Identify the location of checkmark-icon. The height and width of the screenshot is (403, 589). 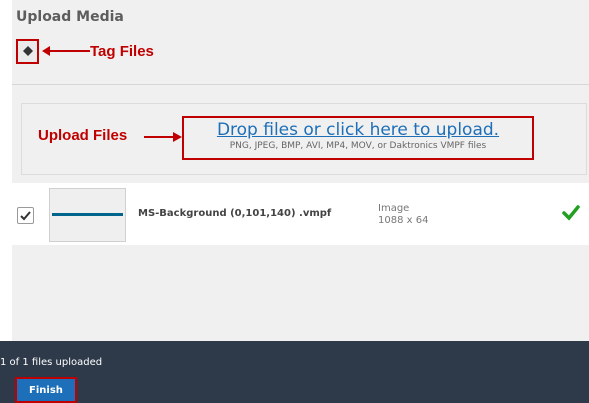
(25, 215).